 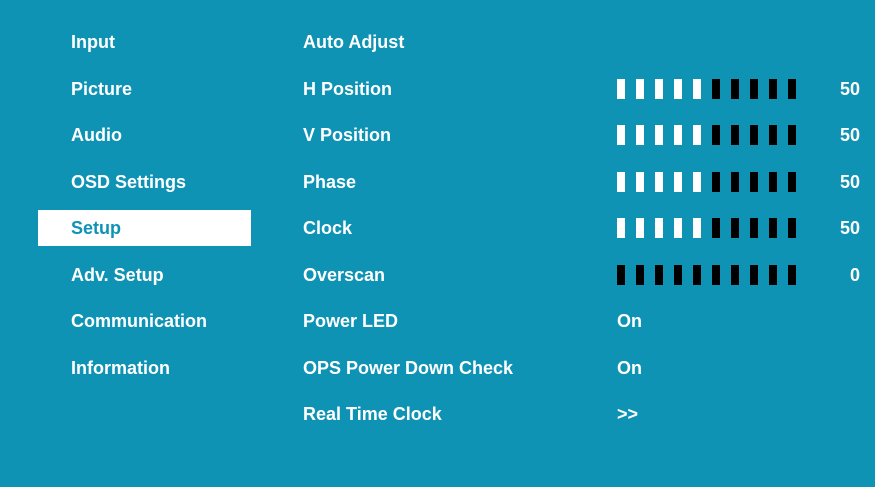 I want to click on menu-item-osd-settings: OSD Settings, so click(x=144, y=182).